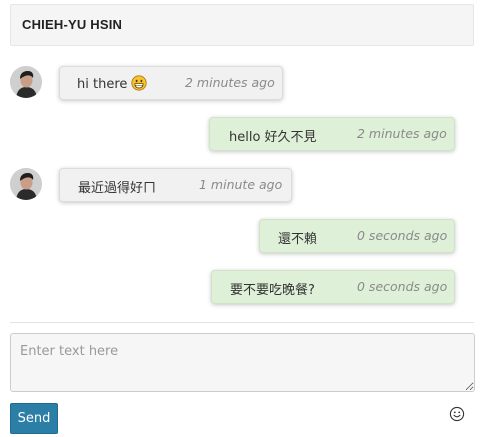  What do you see at coordinates (241, 184) in the screenshot?
I see `message-timestamp: 1 minute ago` at bounding box center [241, 184].